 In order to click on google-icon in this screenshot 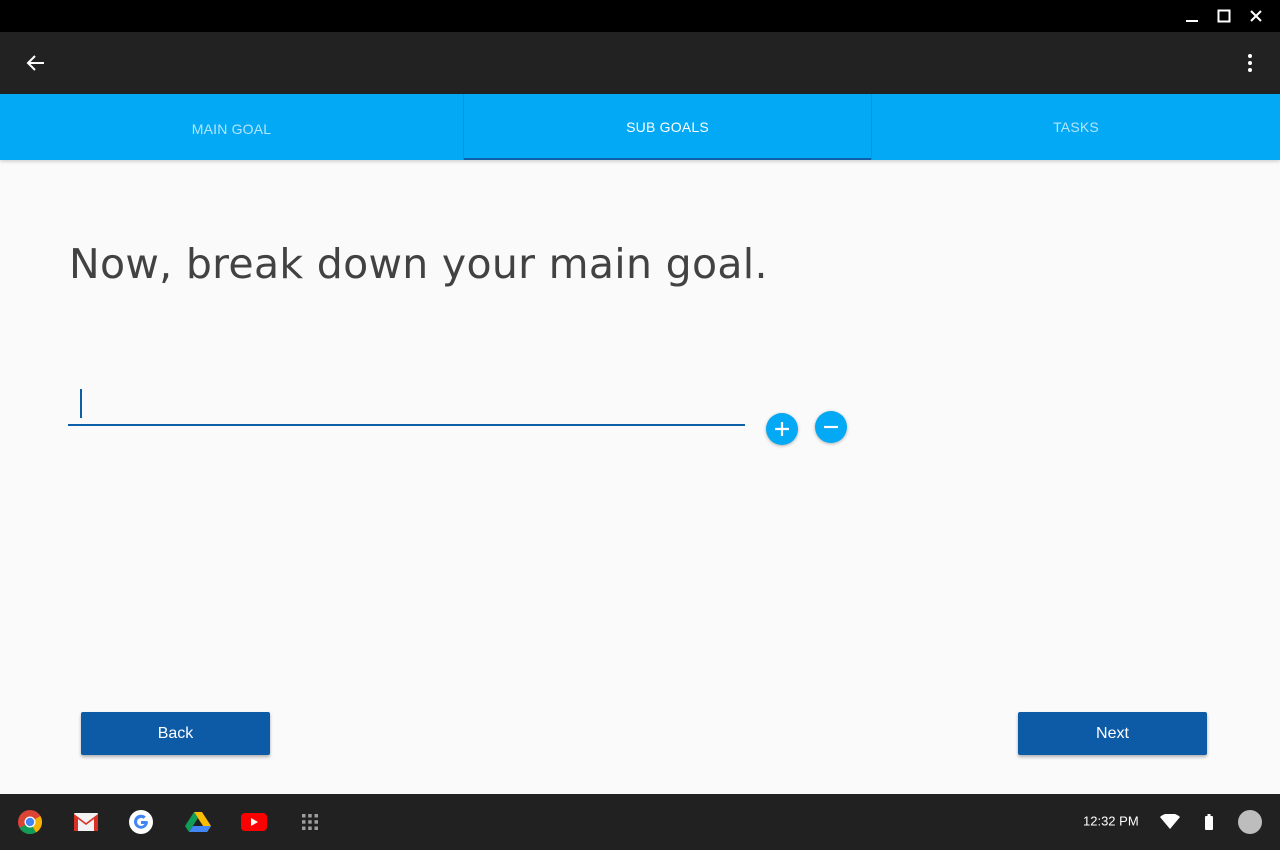, I will do `click(141, 822)`.